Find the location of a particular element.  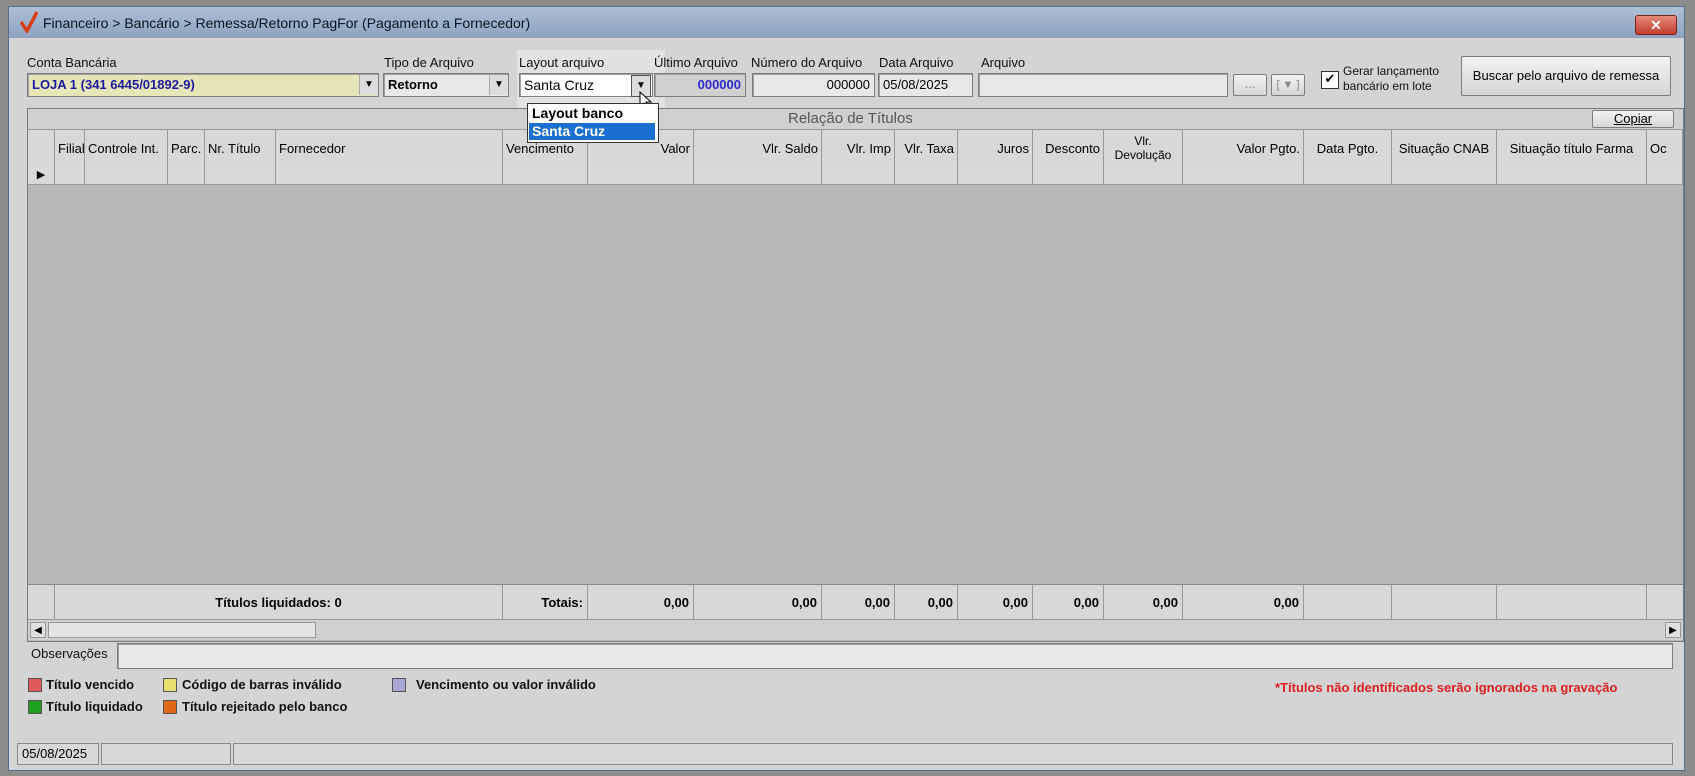

layout-arquivo-dropdown: Layout banco Santa Cruz is located at coordinates (593, 123).